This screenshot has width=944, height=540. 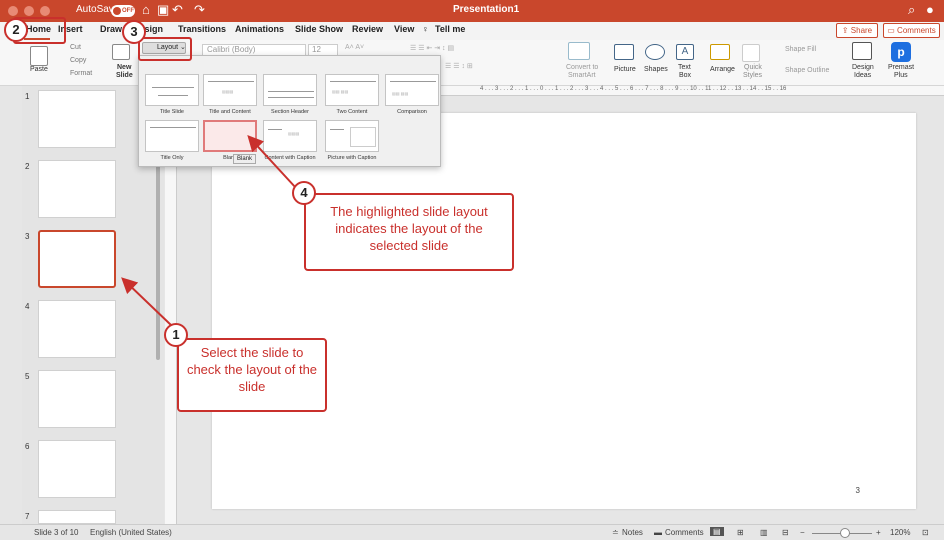 I want to click on premast-plus-2: Plus, so click(x=901, y=75).